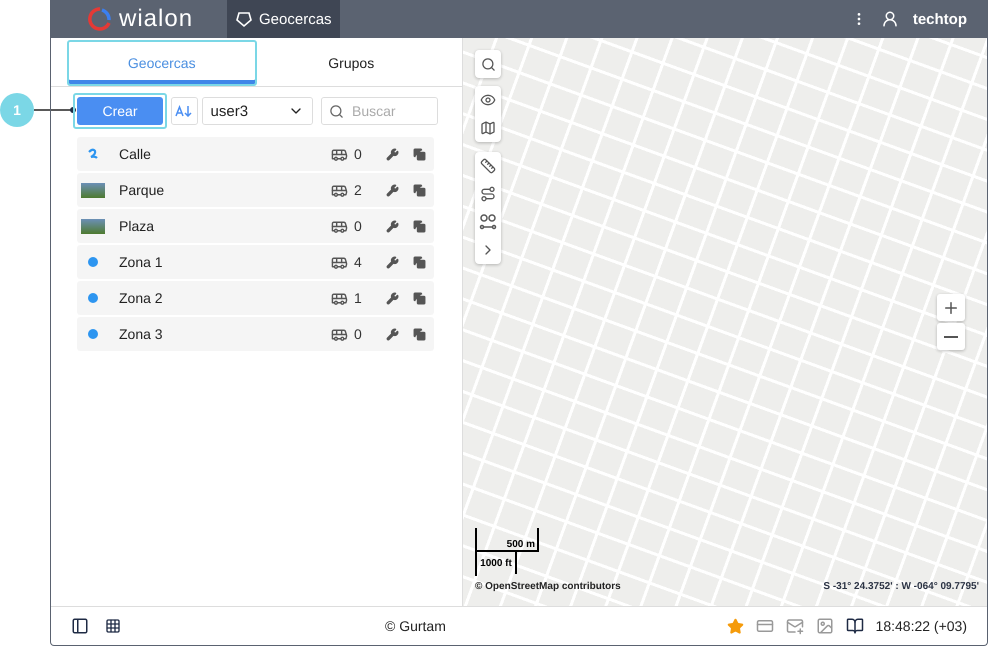  What do you see at coordinates (379, 111) in the screenshot?
I see `search-field: Buscar` at bounding box center [379, 111].